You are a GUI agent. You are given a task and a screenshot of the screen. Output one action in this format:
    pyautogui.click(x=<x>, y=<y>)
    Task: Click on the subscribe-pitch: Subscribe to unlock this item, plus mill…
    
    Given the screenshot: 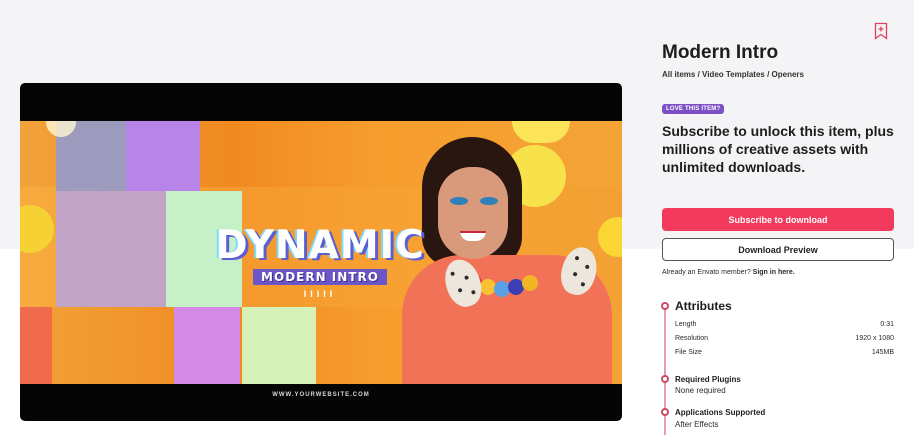 What is the action you would take?
    pyautogui.click(x=778, y=149)
    